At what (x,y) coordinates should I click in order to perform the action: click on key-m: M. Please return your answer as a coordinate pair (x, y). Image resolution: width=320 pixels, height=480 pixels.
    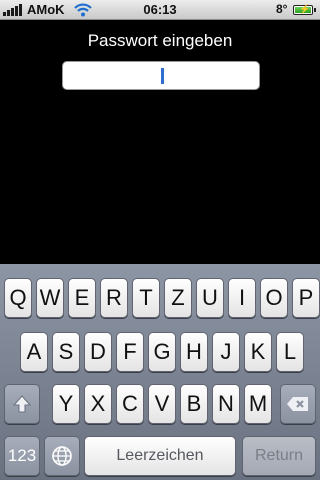
    Looking at the image, I should click on (258, 404).